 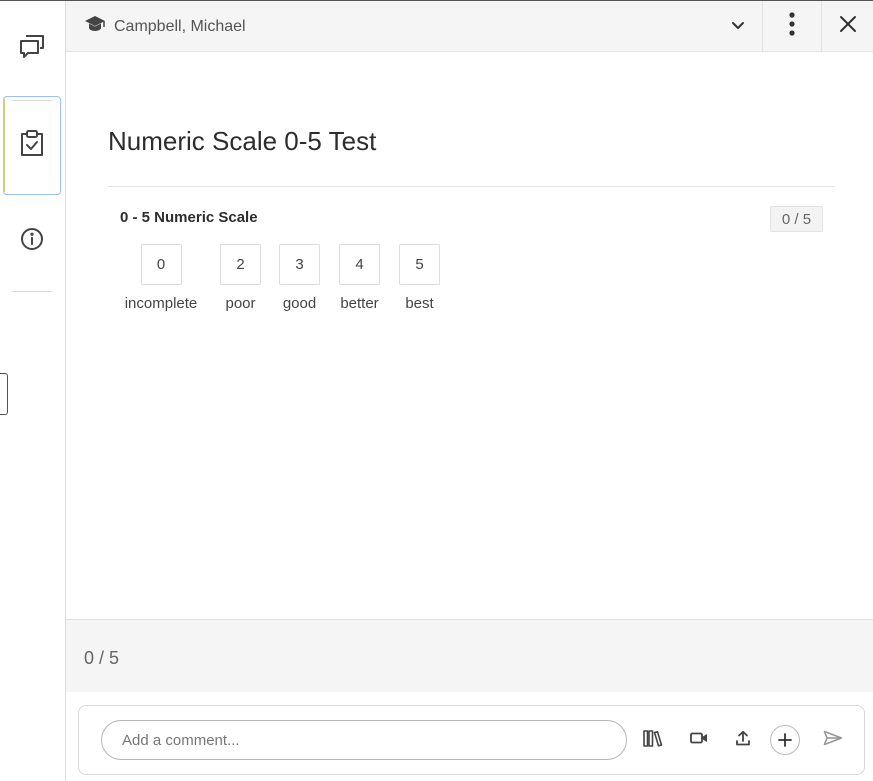 I want to click on comment-bar, so click(x=471, y=740).